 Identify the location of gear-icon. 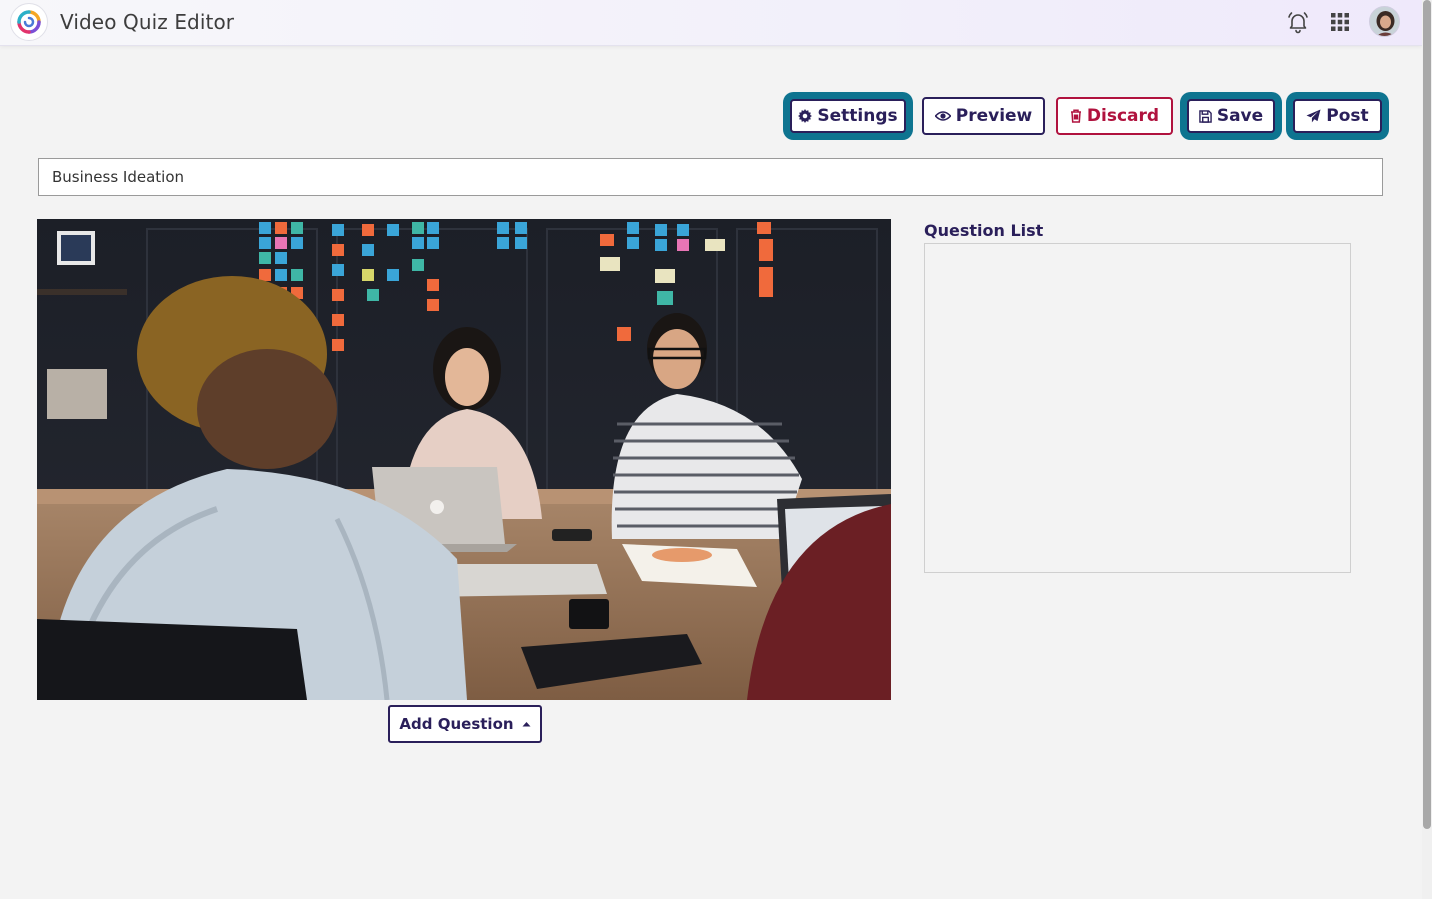
(805, 116).